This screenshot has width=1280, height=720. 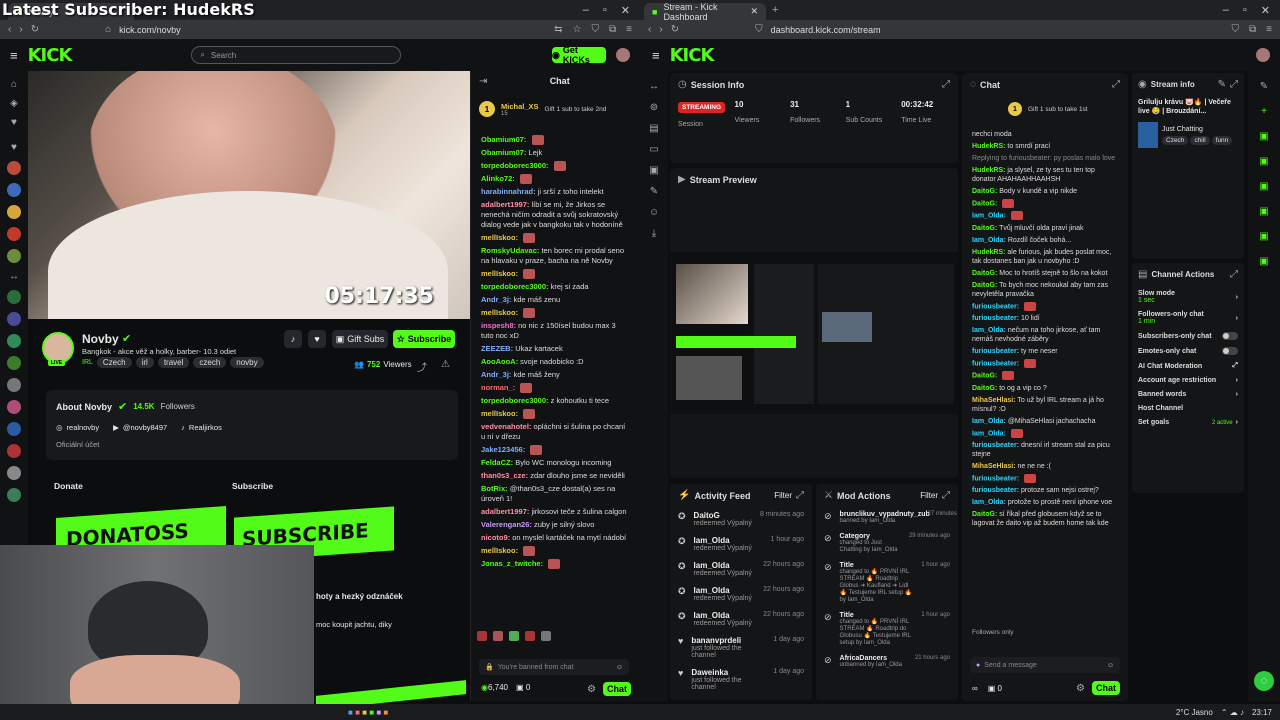 What do you see at coordinates (35, 29) in the screenshot?
I see `reload-icon: ↻` at bounding box center [35, 29].